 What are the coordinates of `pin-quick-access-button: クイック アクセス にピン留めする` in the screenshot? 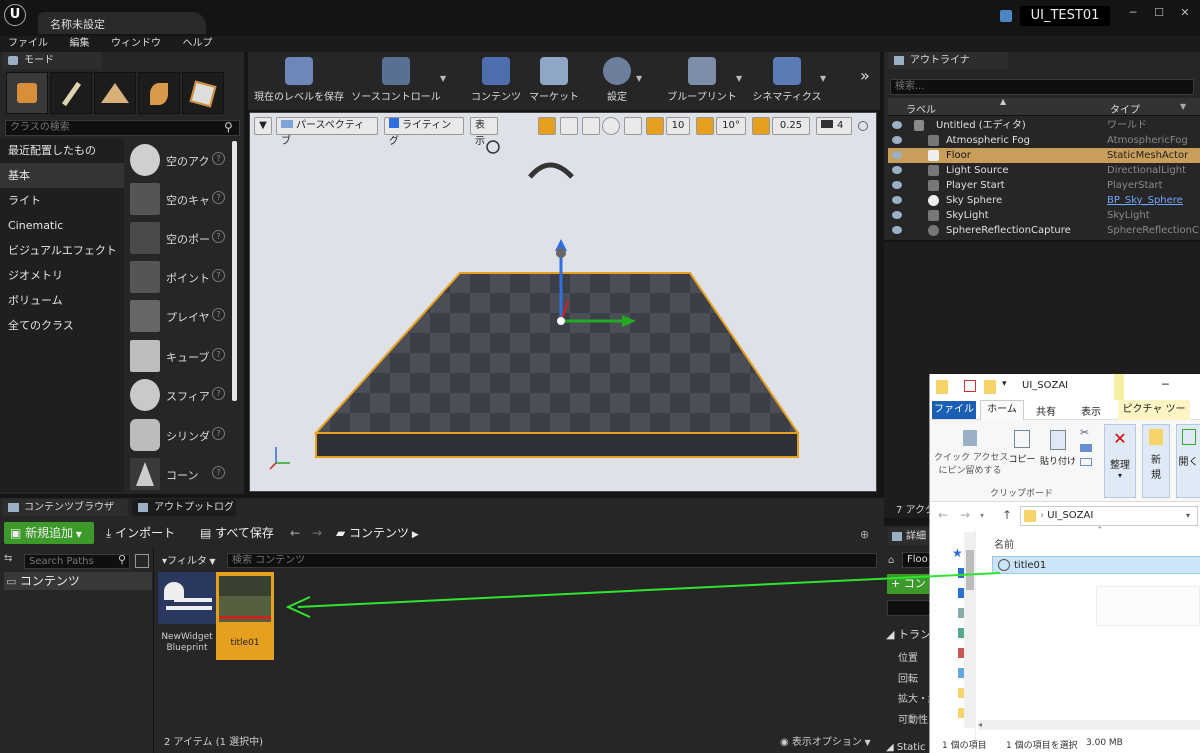 It's located at (971, 455).